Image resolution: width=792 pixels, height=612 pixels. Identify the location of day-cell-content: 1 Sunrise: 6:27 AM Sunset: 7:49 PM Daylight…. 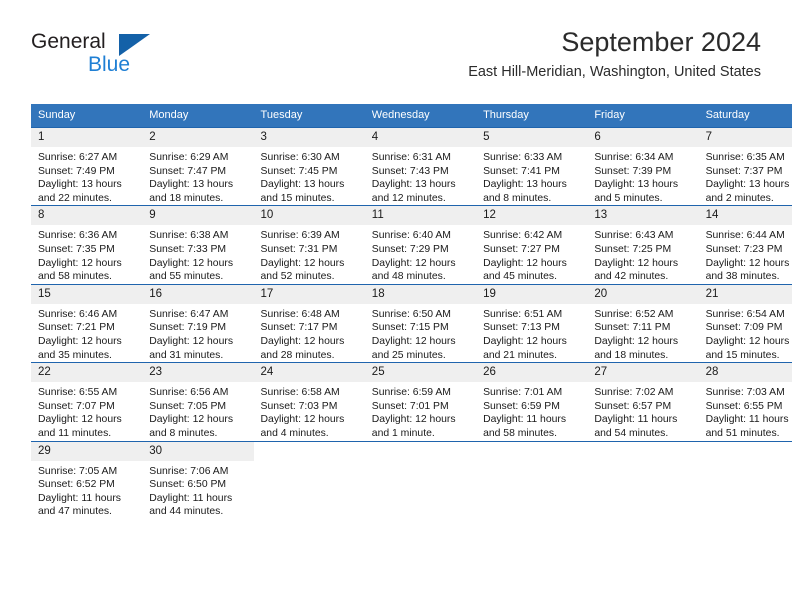
(87, 166).